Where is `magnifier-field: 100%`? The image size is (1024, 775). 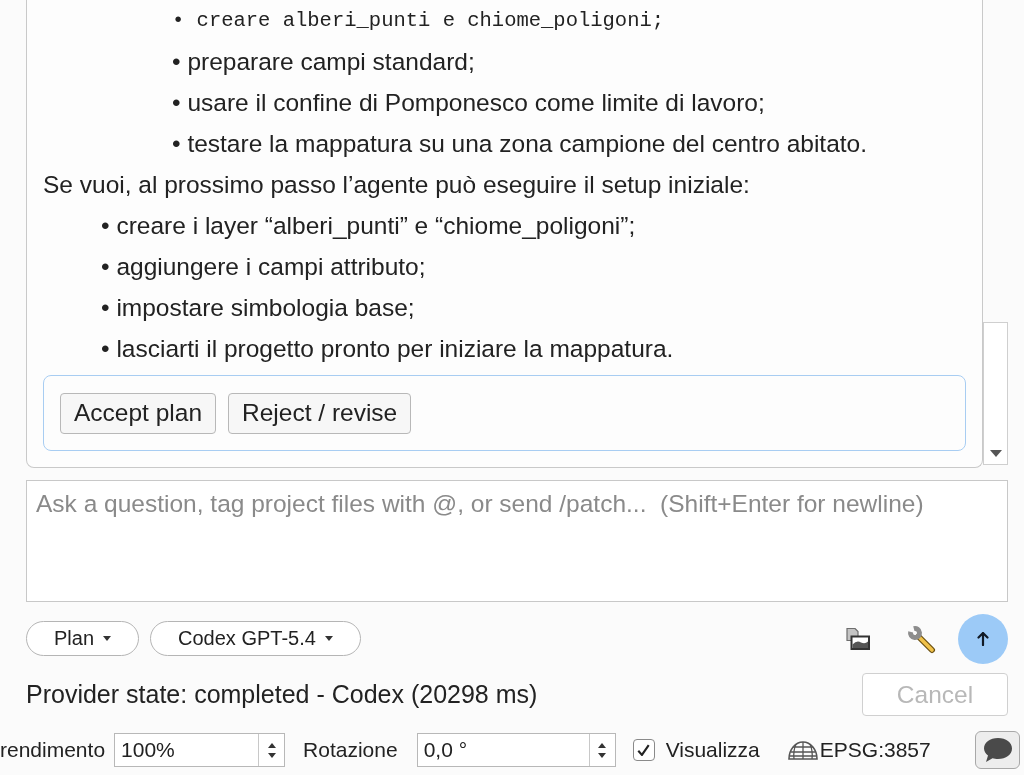
magnifier-field: 100% is located at coordinates (200, 750).